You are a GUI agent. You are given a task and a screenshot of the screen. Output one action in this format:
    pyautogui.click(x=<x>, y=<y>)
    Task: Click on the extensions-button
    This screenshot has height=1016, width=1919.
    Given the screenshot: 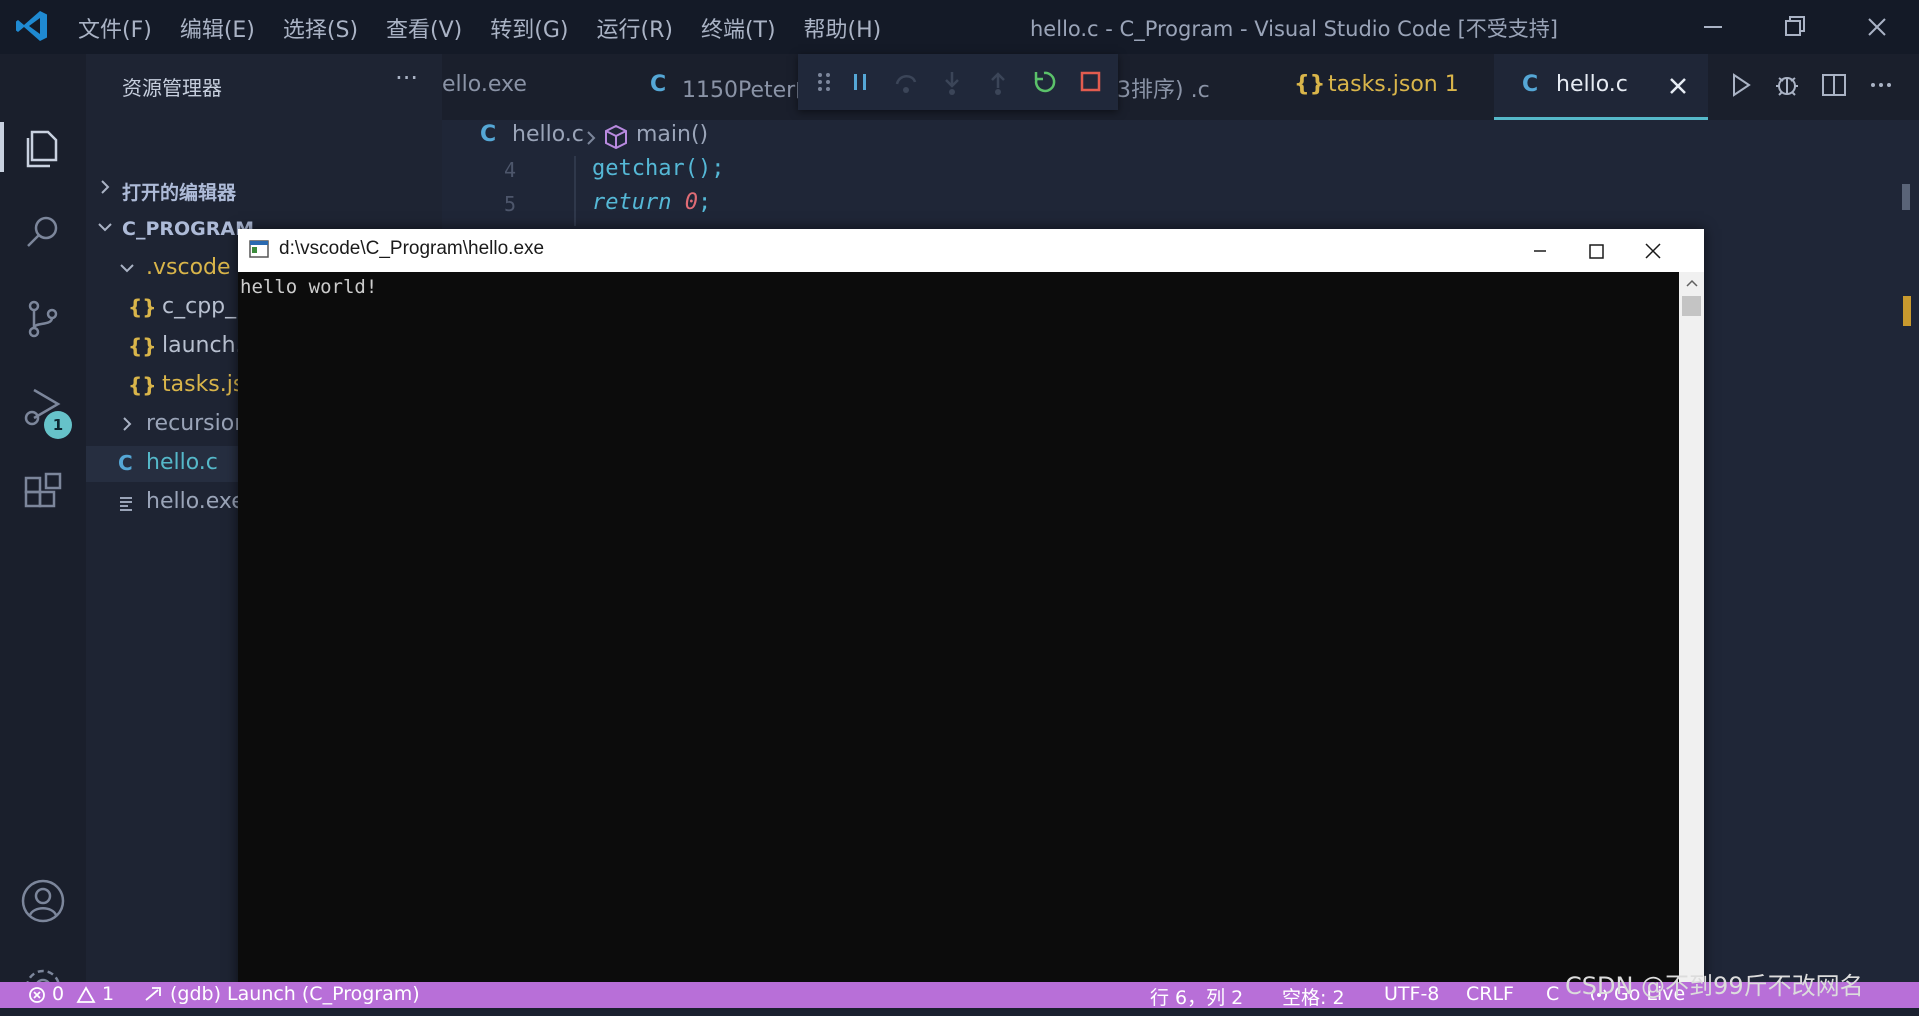 What is the action you would take?
    pyautogui.click(x=43, y=493)
    